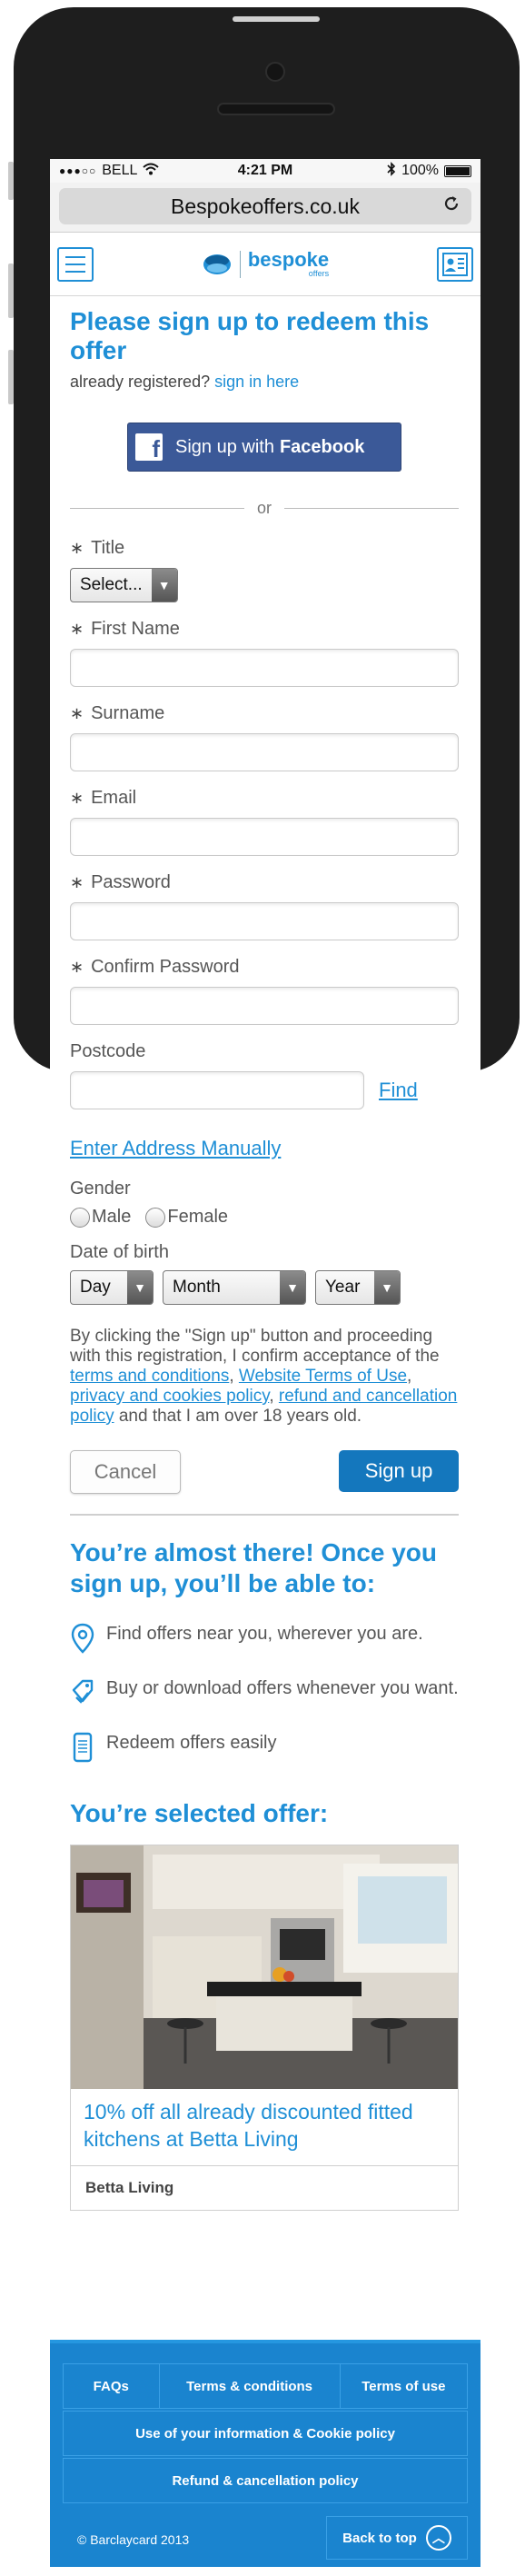  What do you see at coordinates (124, 585) in the screenshot?
I see `title-select: Select... ▼` at bounding box center [124, 585].